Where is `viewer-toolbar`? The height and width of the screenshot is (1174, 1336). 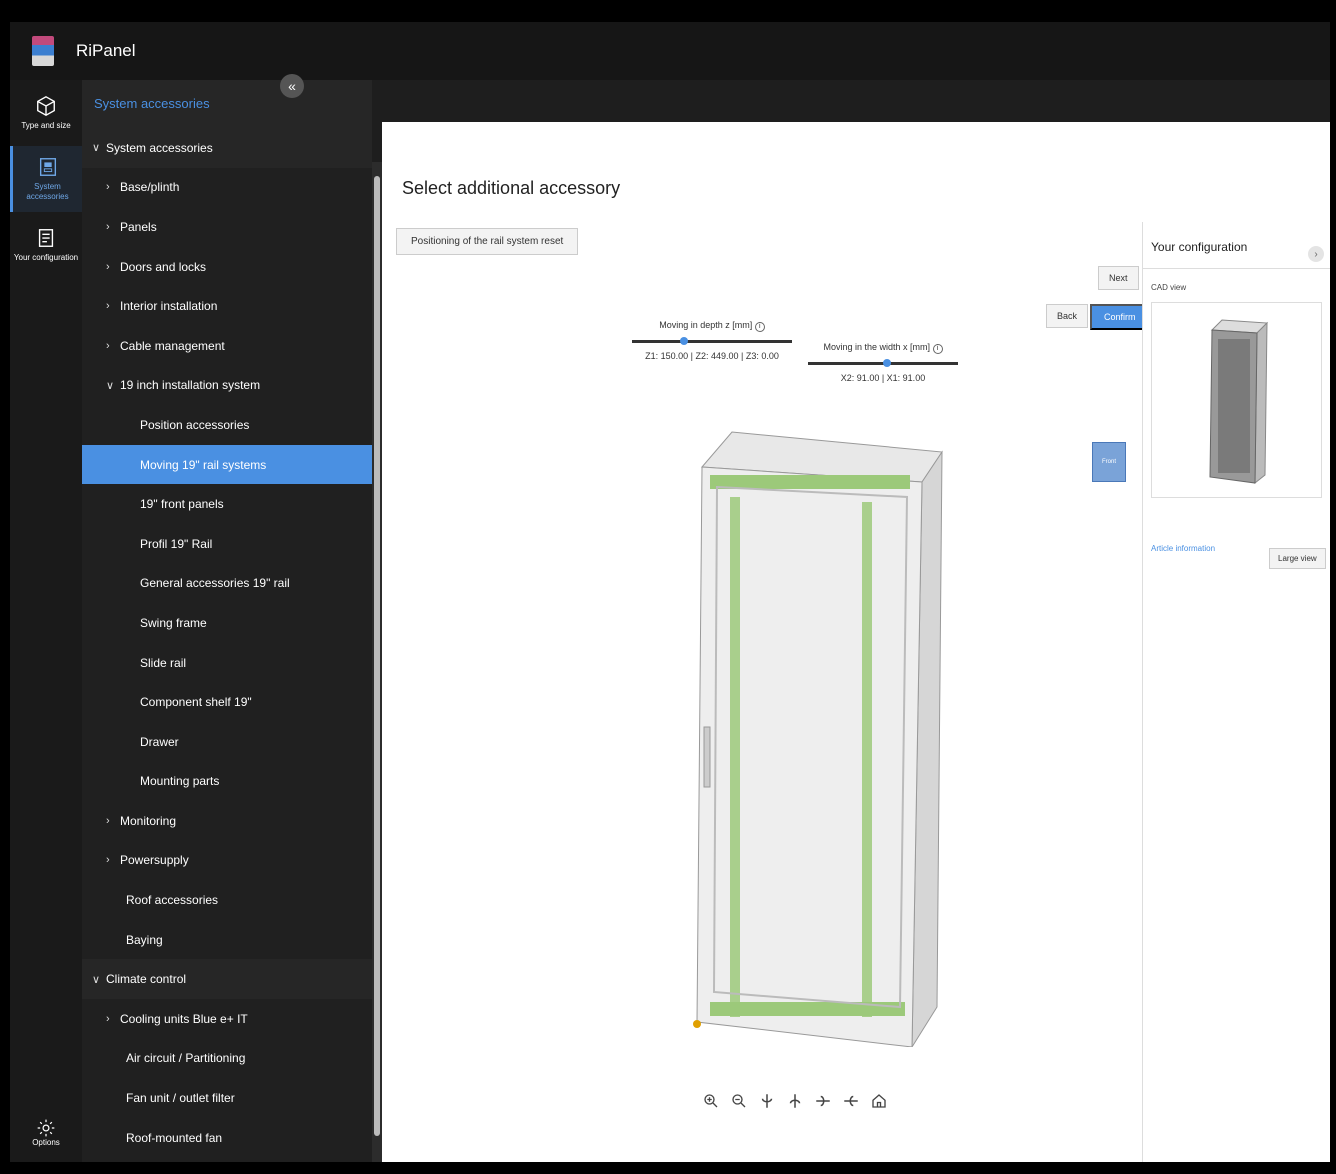 viewer-toolbar is located at coordinates (795, 1101).